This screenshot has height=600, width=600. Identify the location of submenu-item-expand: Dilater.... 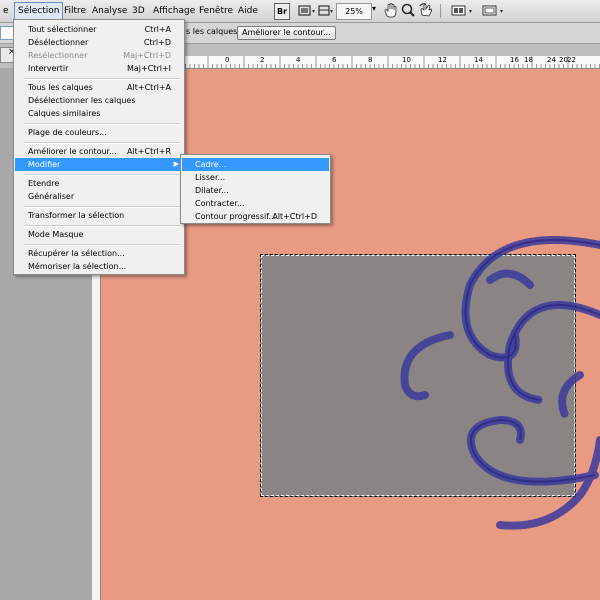
(255, 190).